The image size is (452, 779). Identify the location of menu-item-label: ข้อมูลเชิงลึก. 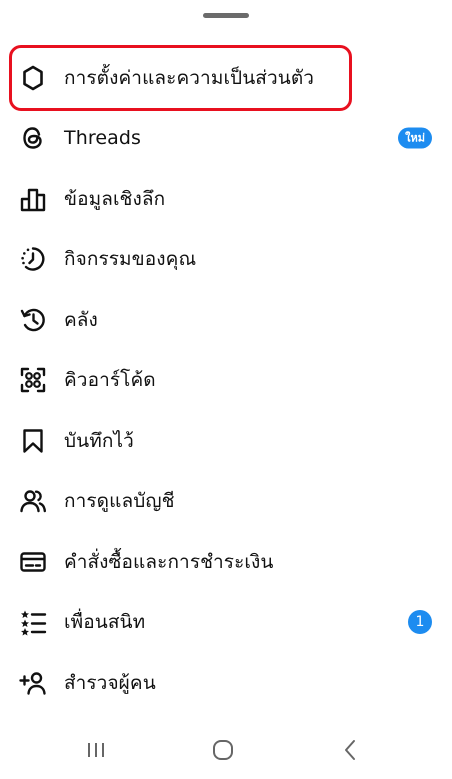
(115, 199).